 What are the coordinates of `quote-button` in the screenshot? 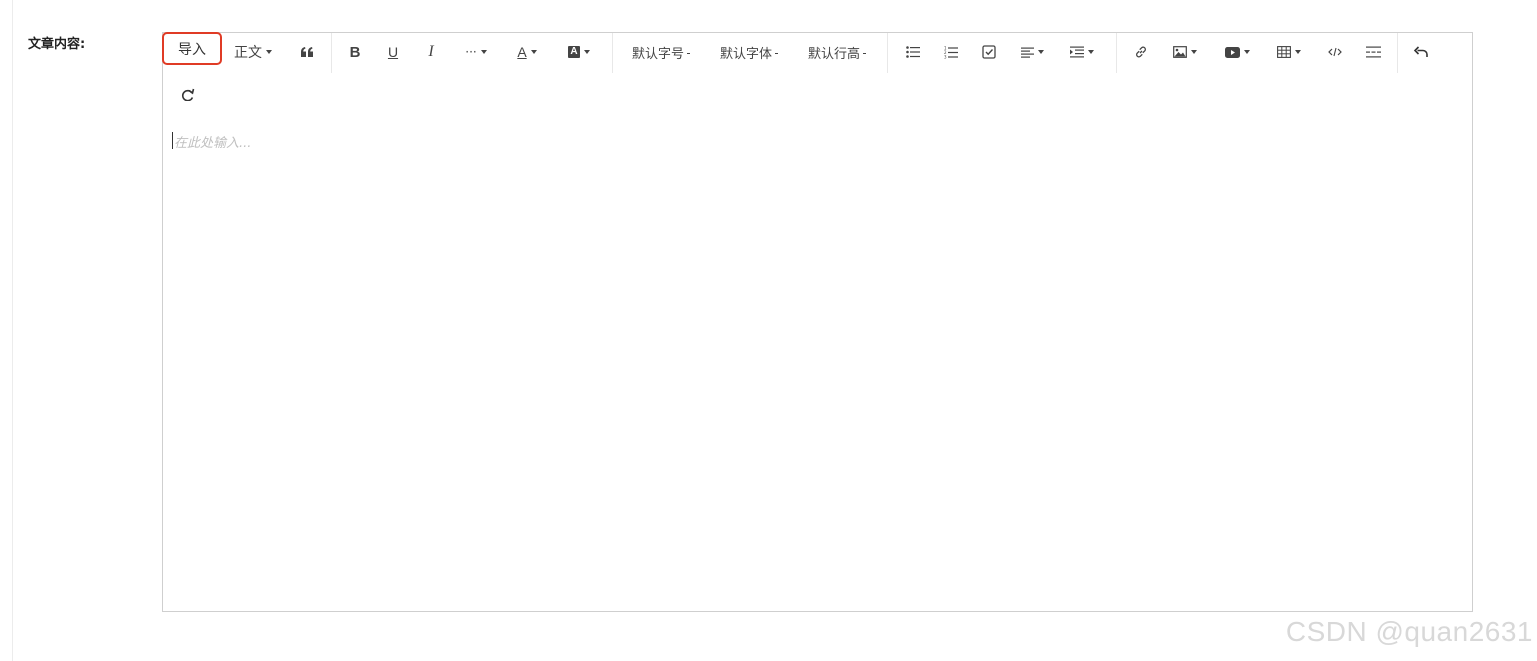 It's located at (307, 52).